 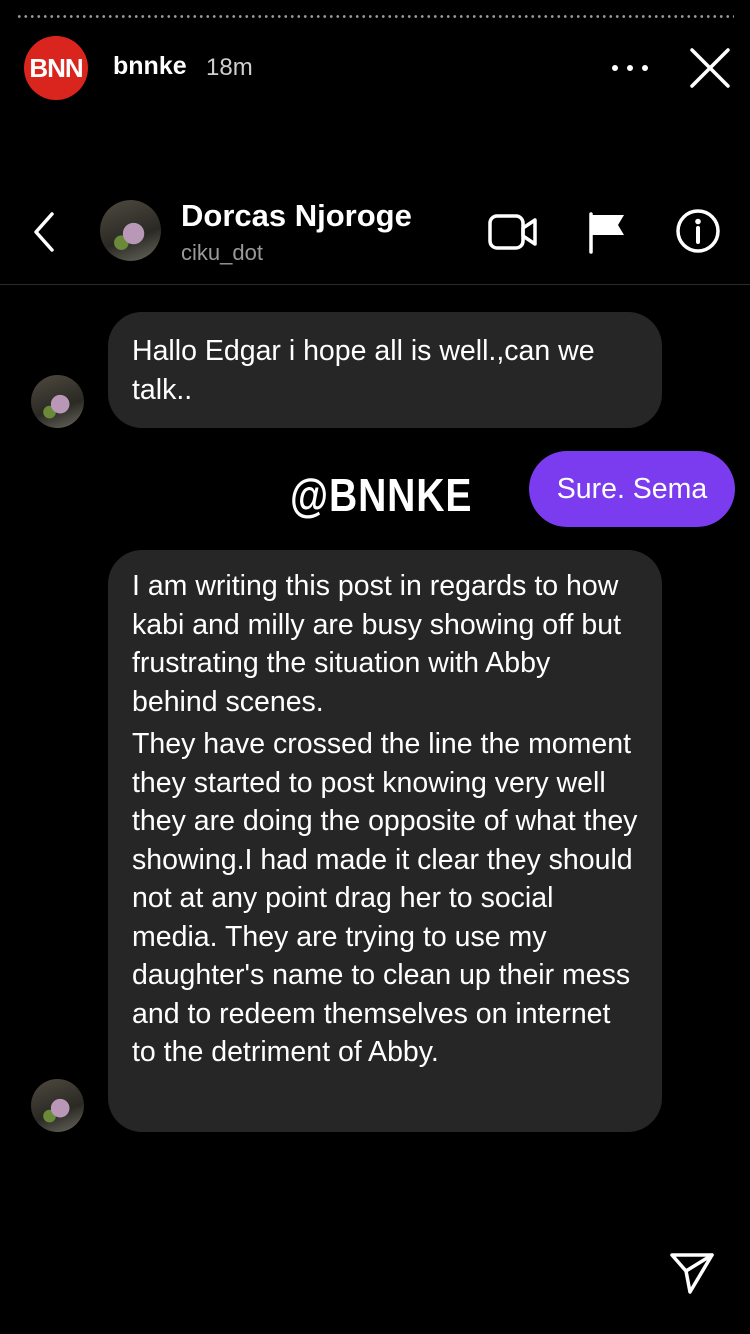 What do you see at coordinates (692, 1273) in the screenshot?
I see `send-icon` at bounding box center [692, 1273].